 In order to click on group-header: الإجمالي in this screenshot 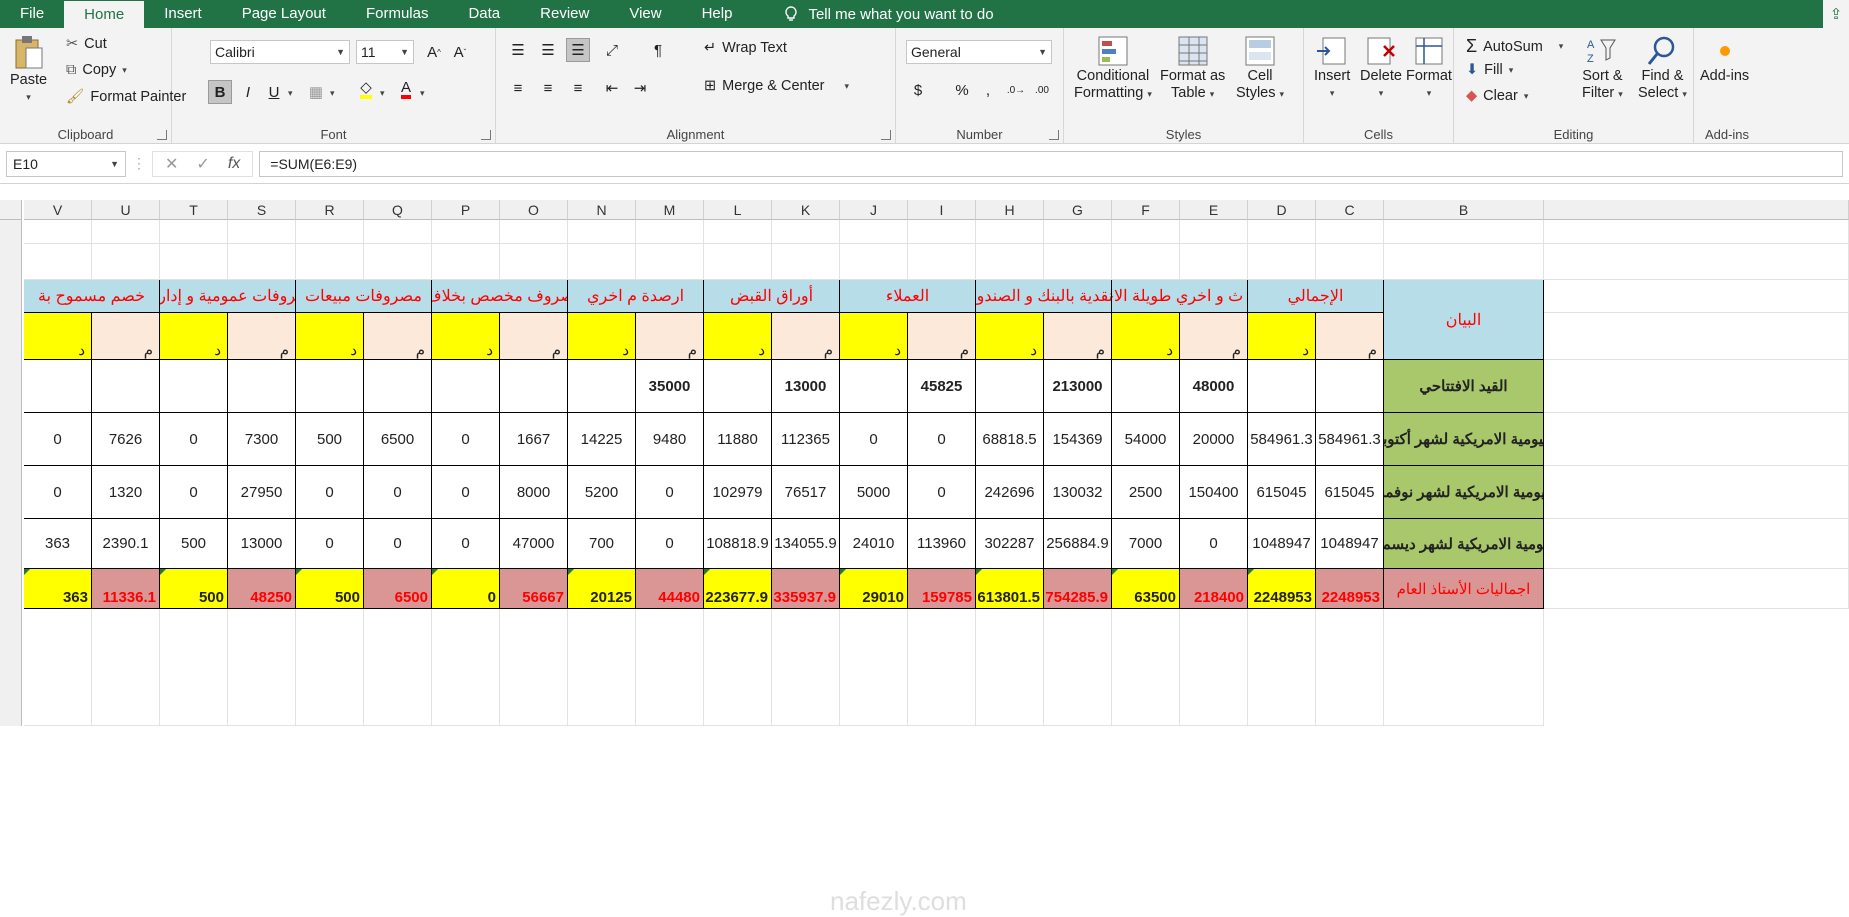, I will do `click(1316, 296)`.